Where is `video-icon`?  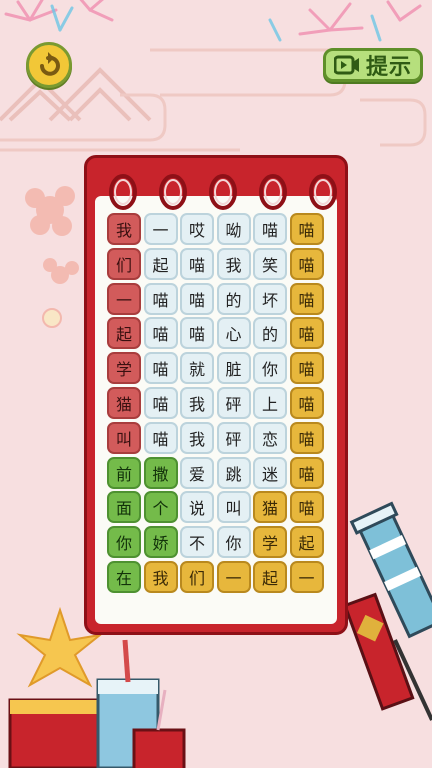 video-icon is located at coordinates (346, 65).